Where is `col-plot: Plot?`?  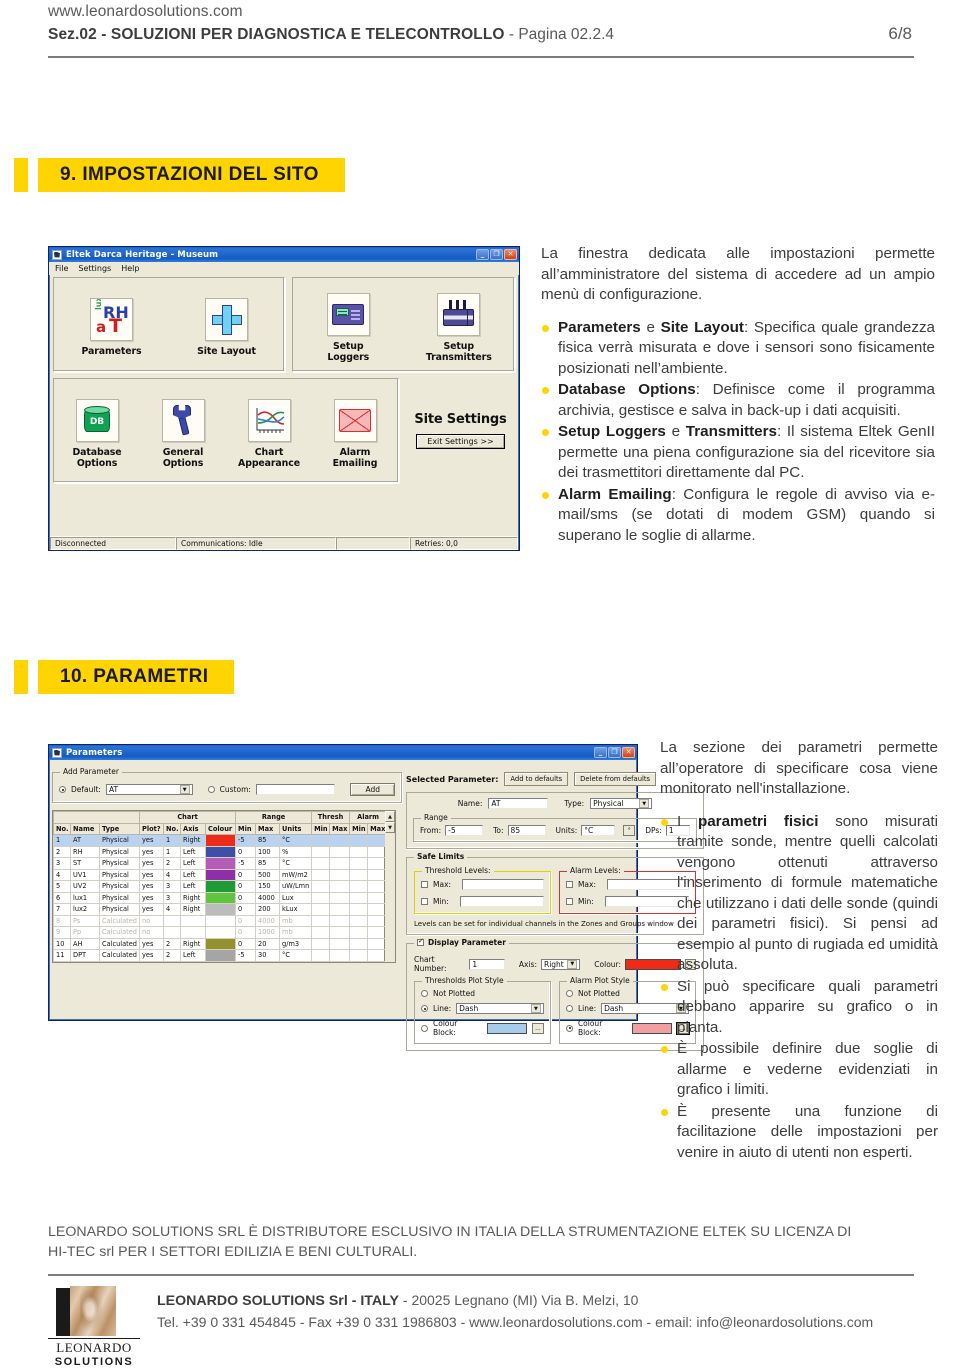
col-plot: Plot? is located at coordinates (152, 828).